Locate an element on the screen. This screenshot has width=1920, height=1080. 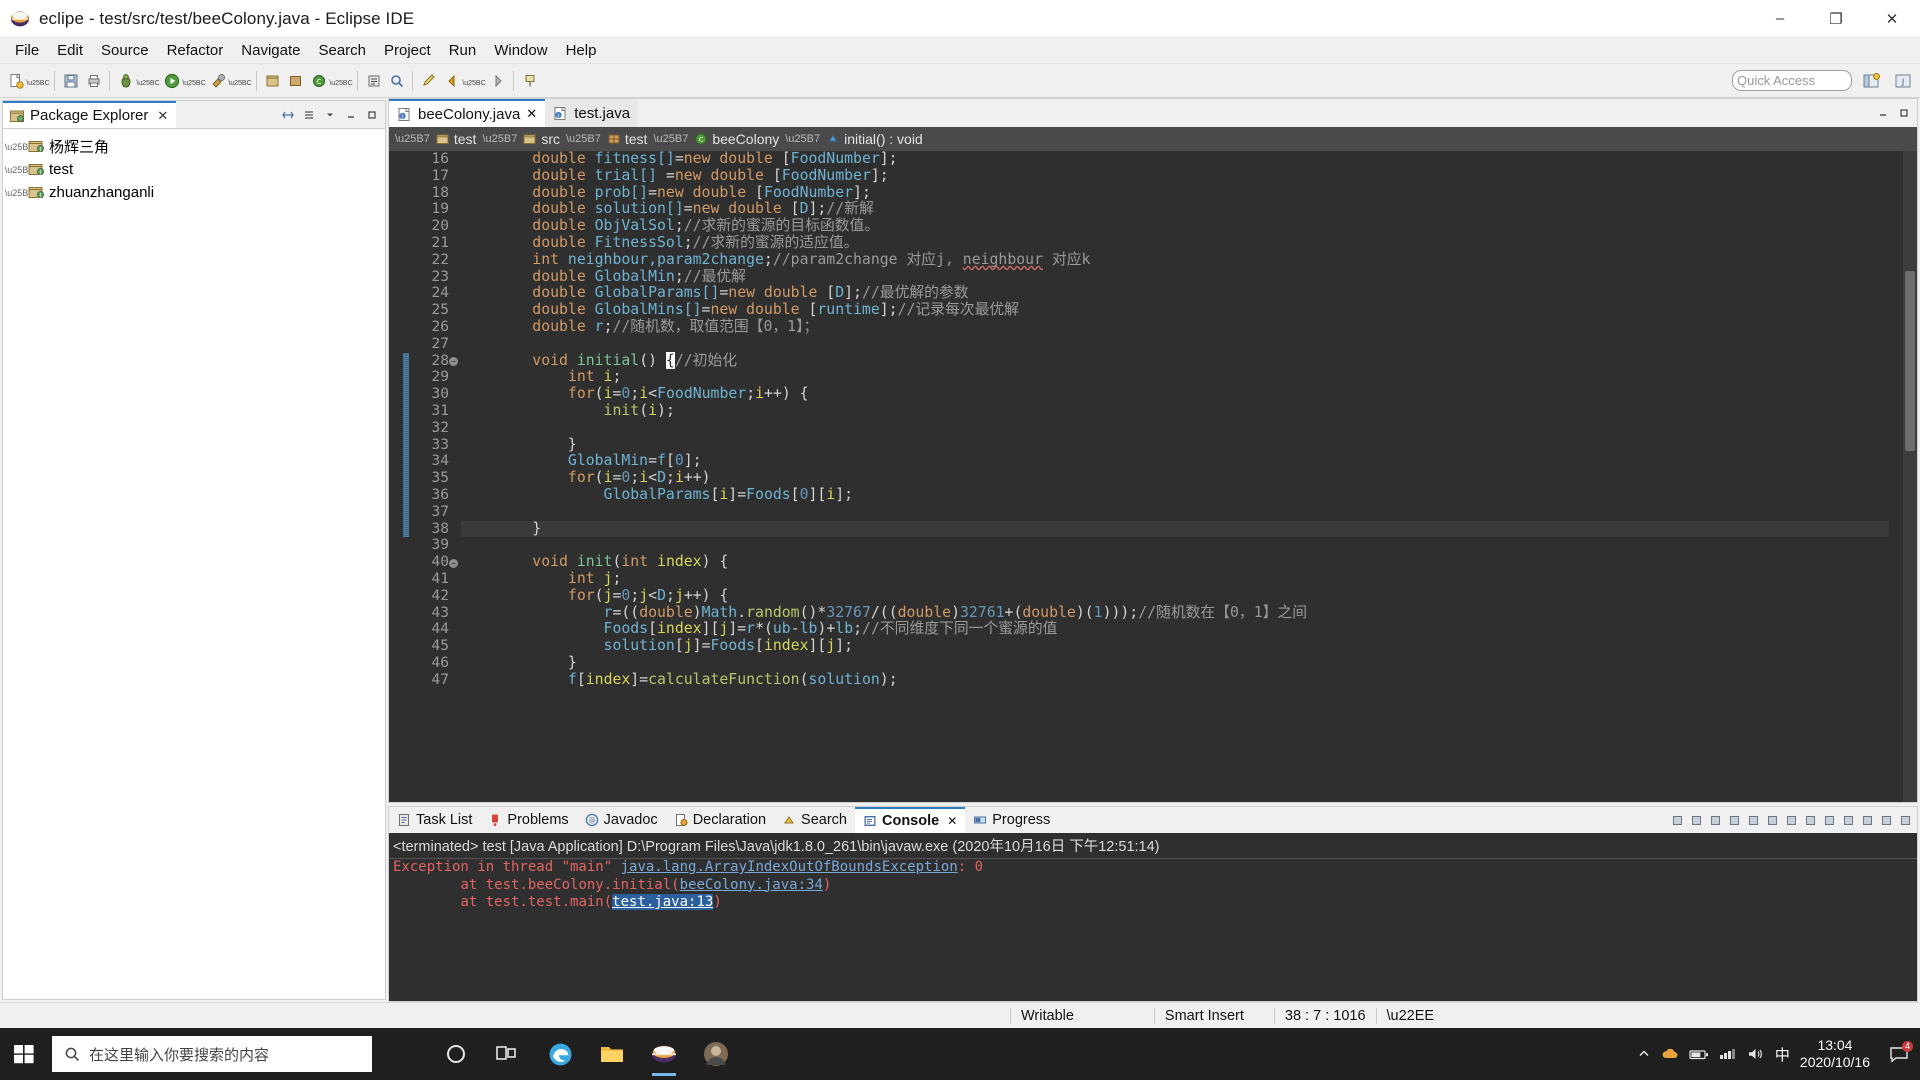
status-resize-grip: \u22EE is located at coordinates (1410, 1015).